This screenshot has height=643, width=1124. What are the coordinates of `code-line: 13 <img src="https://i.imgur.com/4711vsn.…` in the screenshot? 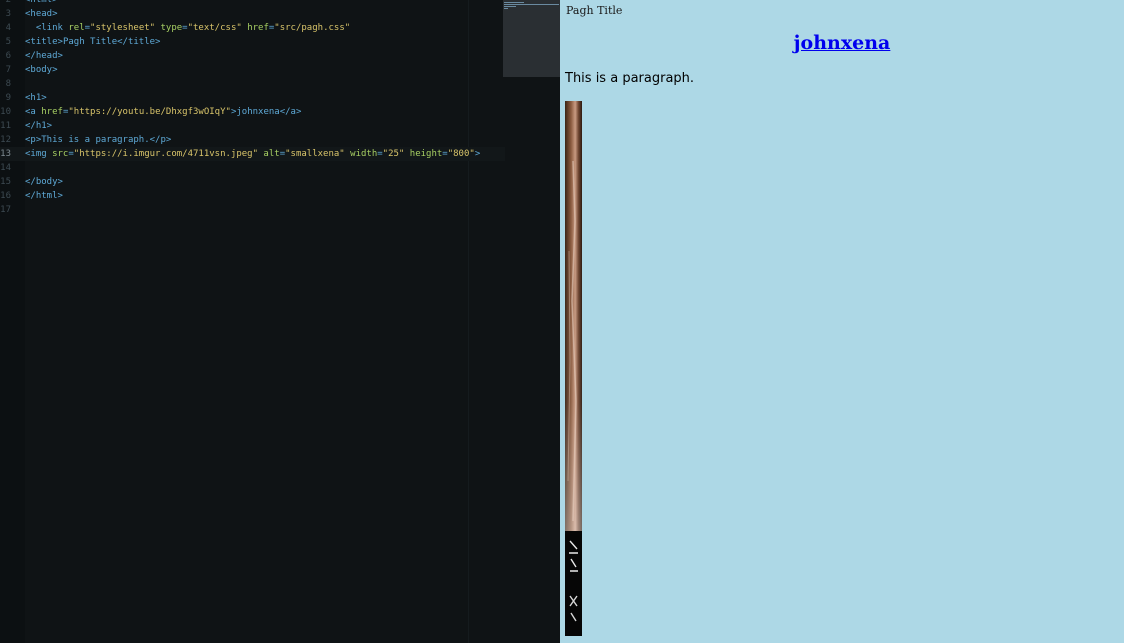 It's located at (252, 154).